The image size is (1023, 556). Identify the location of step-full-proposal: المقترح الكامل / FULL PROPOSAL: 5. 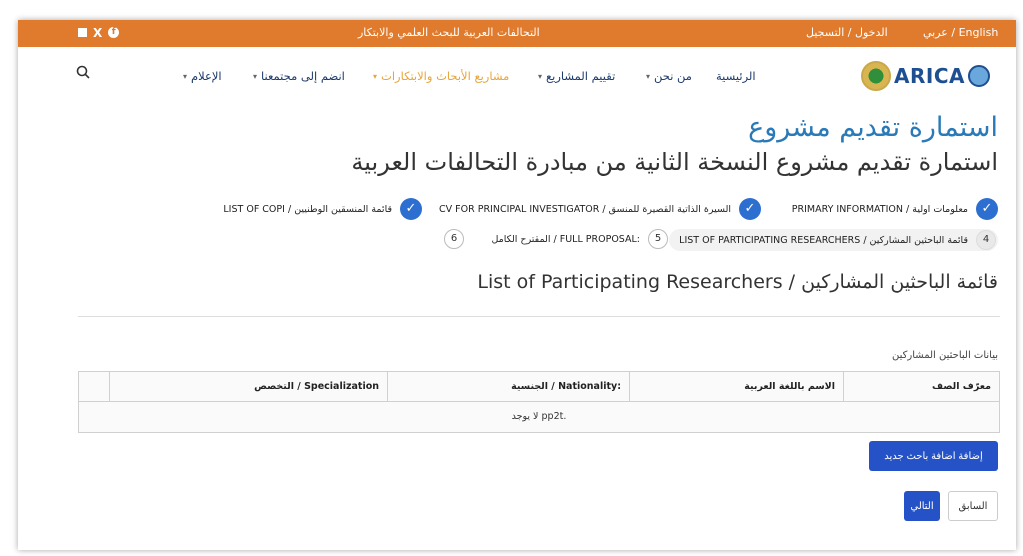
(579, 239).